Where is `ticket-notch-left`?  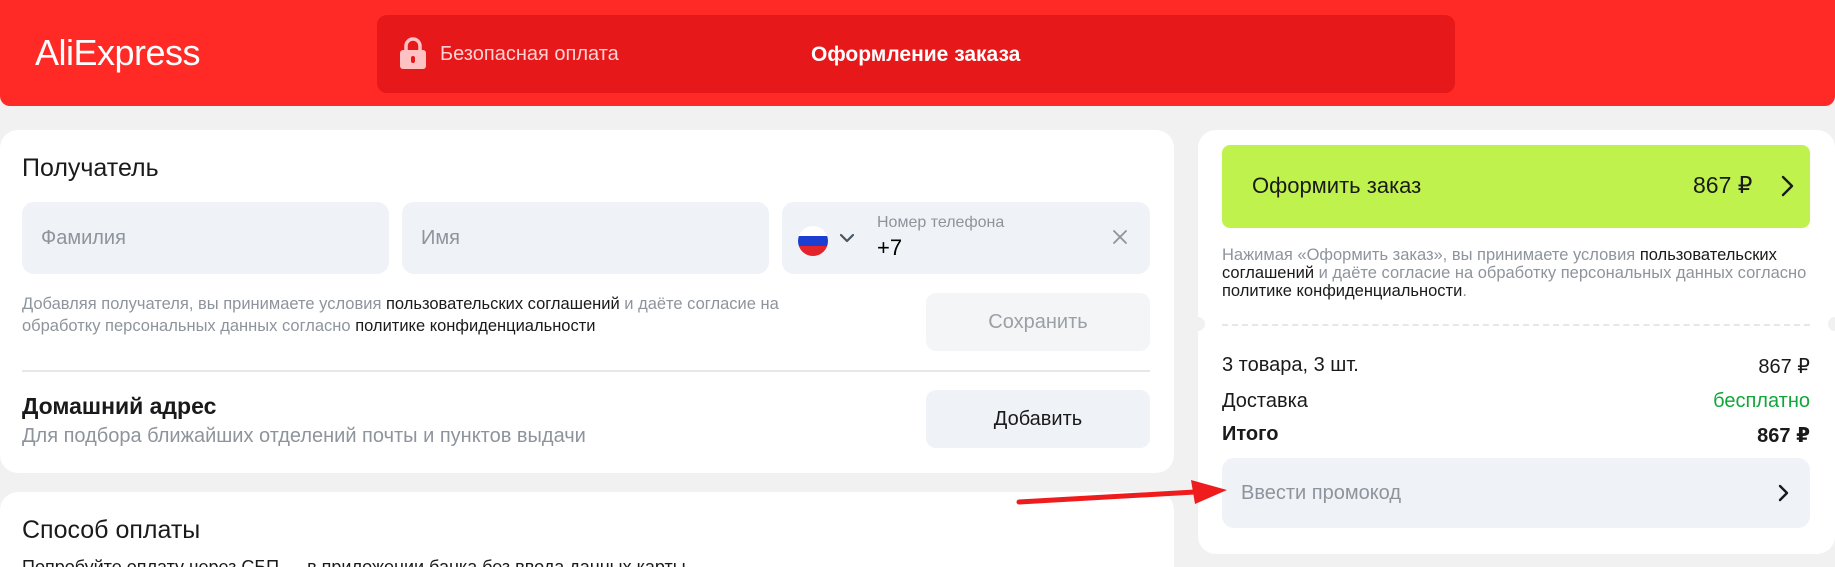
ticket-notch-left is located at coordinates (1198, 324).